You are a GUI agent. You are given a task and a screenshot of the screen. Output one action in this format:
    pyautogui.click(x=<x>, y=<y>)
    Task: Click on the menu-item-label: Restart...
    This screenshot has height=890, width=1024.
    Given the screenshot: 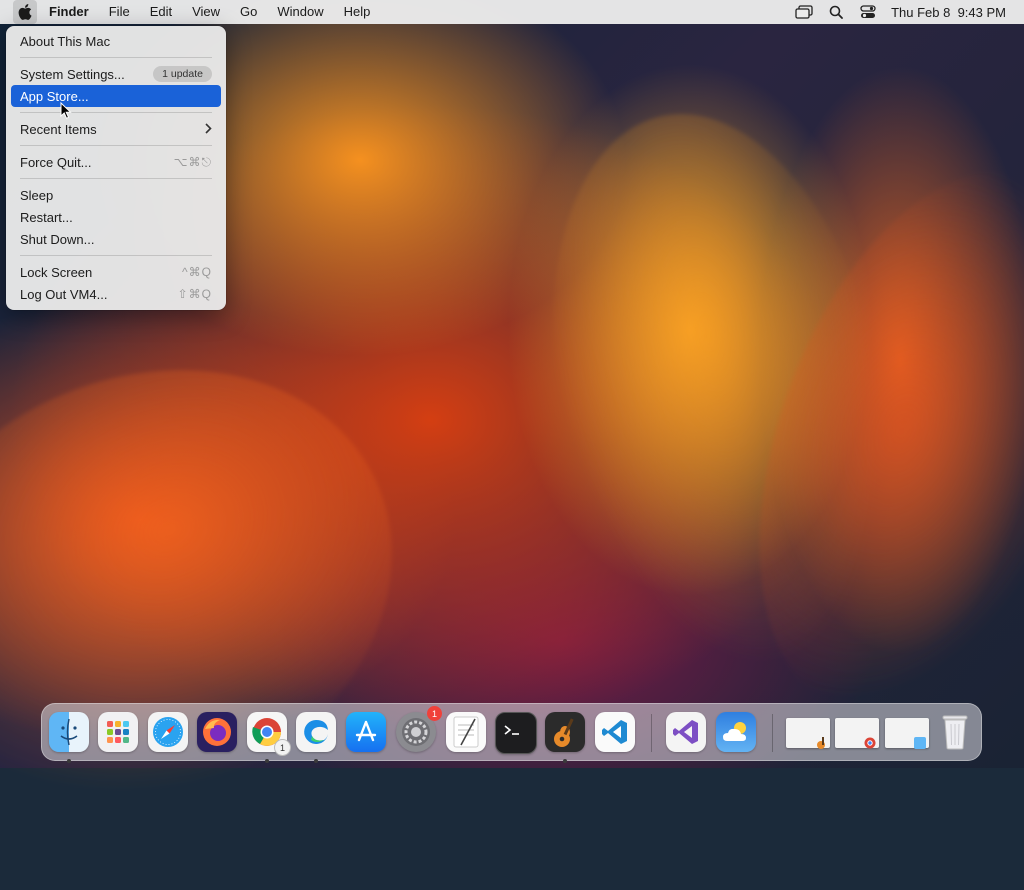 What is the action you would take?
    pyautogui.click(x=46, y=217)
    